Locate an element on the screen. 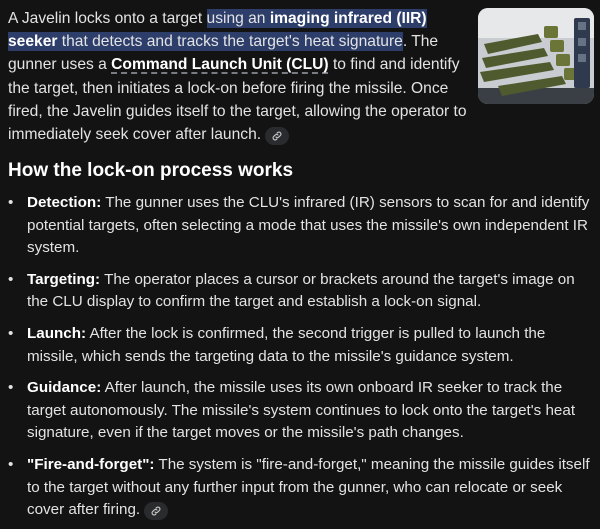 The width and height of the screenshot is (600, 529). thumbnail-image is located at coordinates (536, 56).